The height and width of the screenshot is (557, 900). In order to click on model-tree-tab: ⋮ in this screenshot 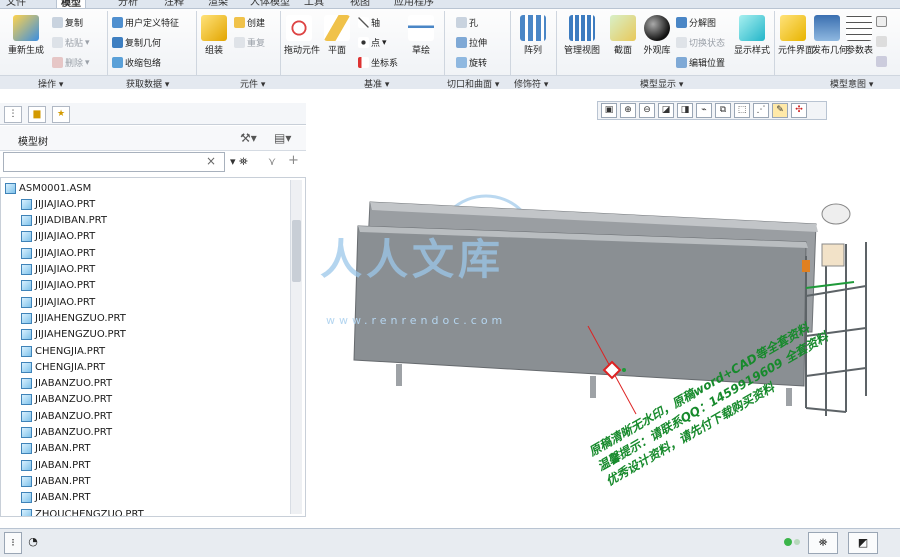, I will do `click(13, 114)`.